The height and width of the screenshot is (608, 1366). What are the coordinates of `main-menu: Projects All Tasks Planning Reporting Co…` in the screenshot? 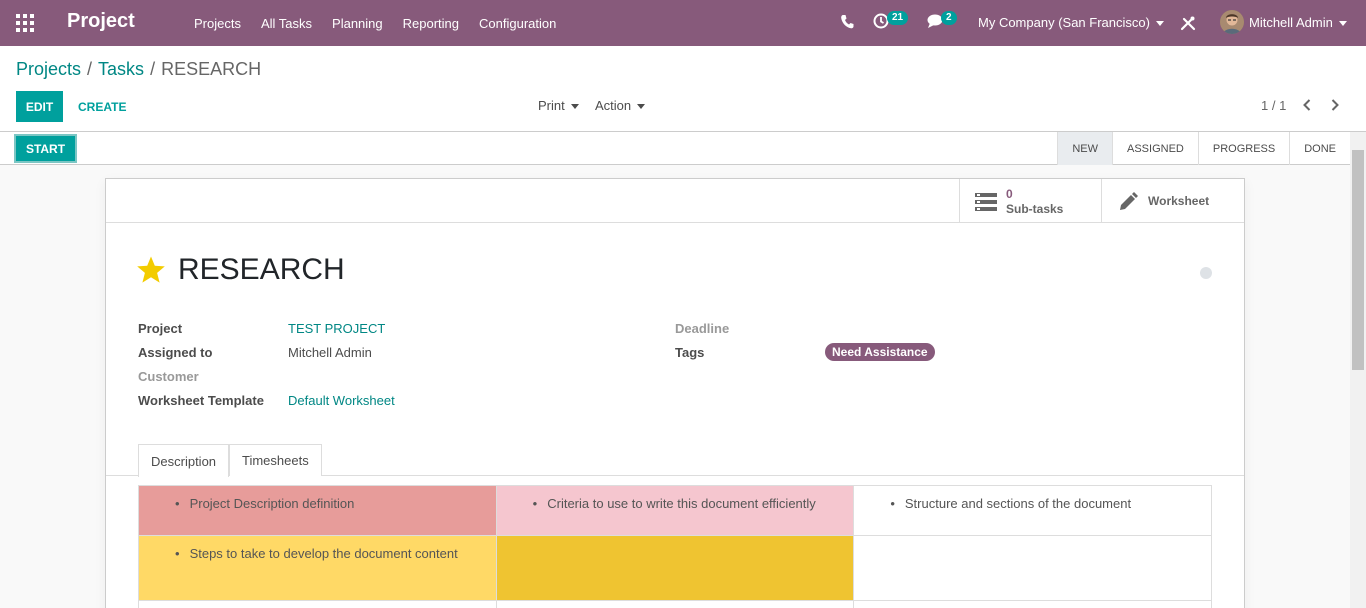 It's located at (375, 23).